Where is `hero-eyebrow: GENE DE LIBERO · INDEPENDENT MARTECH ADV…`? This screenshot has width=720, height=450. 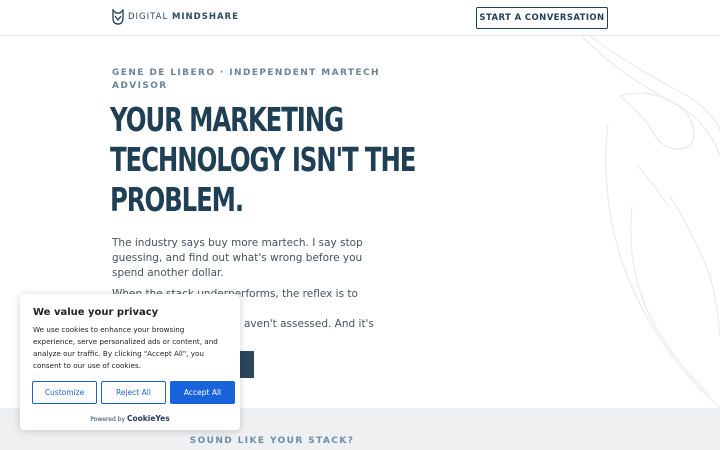 hero-eyebrow: GENE DE LIBERO · INDEPENDENT MARTECH ADV… is located at coordinates (246, 79).